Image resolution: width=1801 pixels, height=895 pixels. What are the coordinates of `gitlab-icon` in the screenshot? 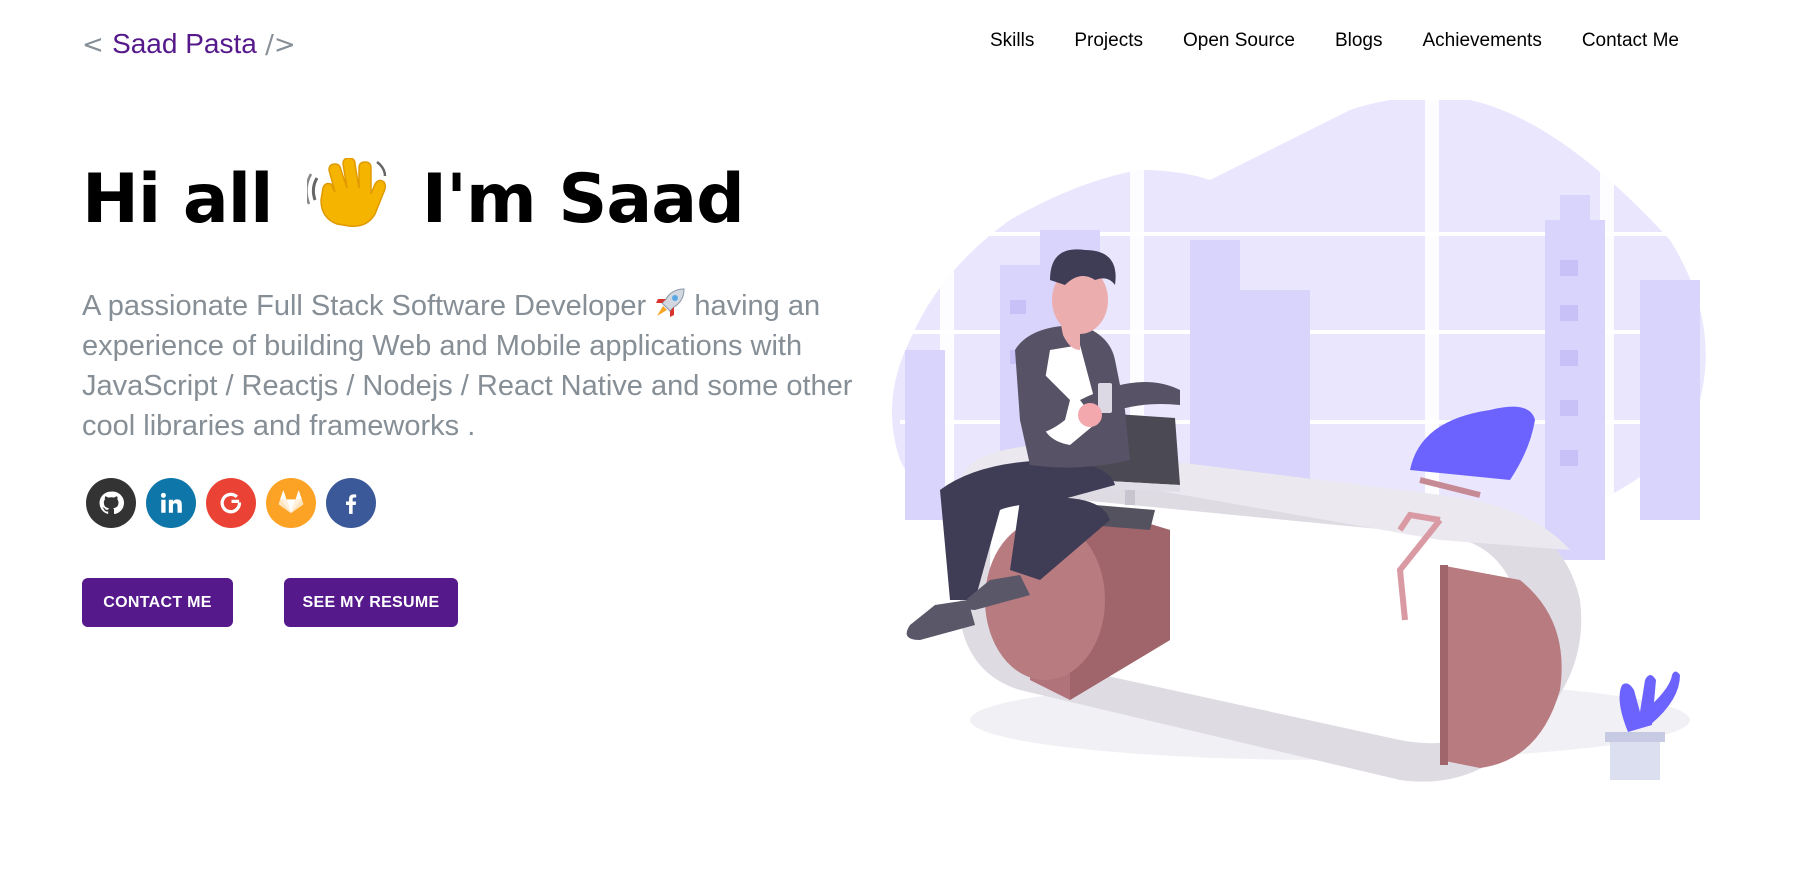 It's located at (291, 502).